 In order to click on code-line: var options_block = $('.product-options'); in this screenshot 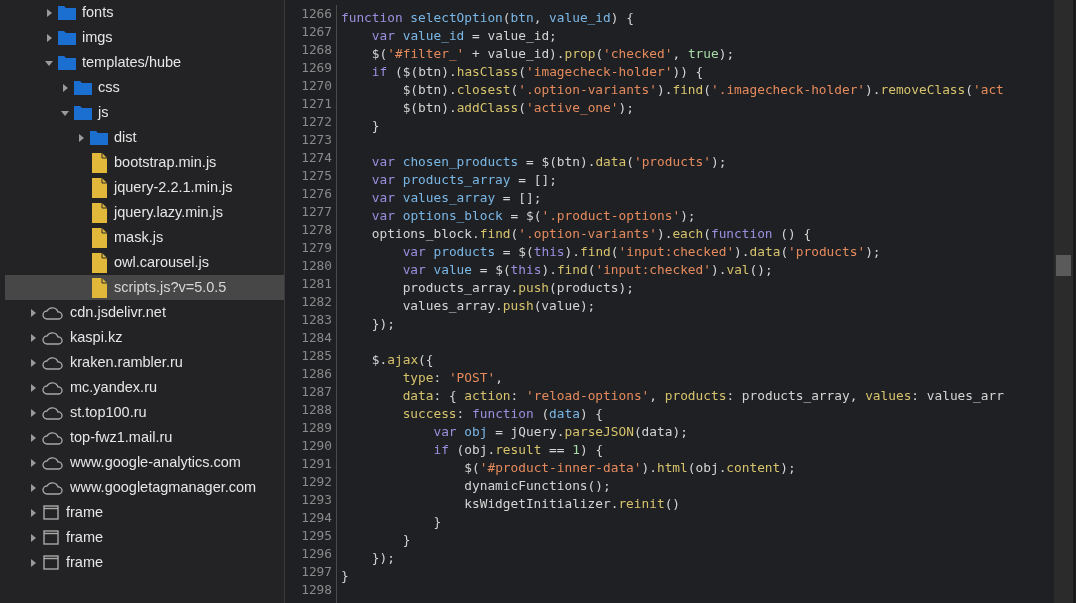, I will do `click(533, 215)`.